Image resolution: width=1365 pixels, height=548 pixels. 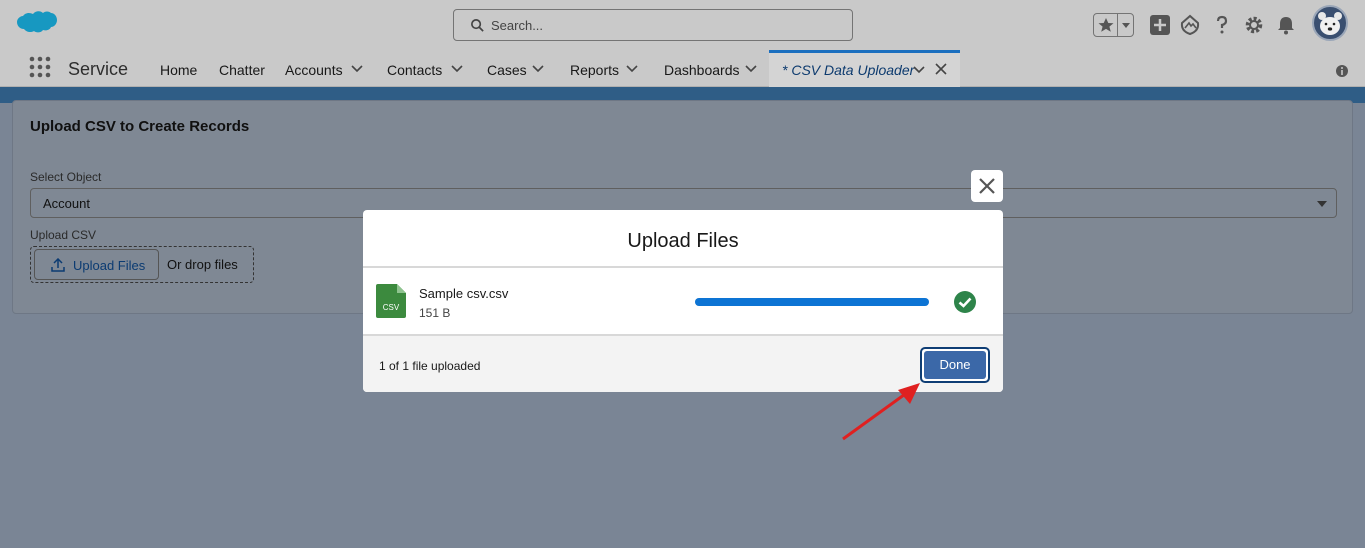 What do you see at coordinates (464, 293) in the screenshot?
I see `file-name: Sample csv.csv` at bounding box center [464, 293].